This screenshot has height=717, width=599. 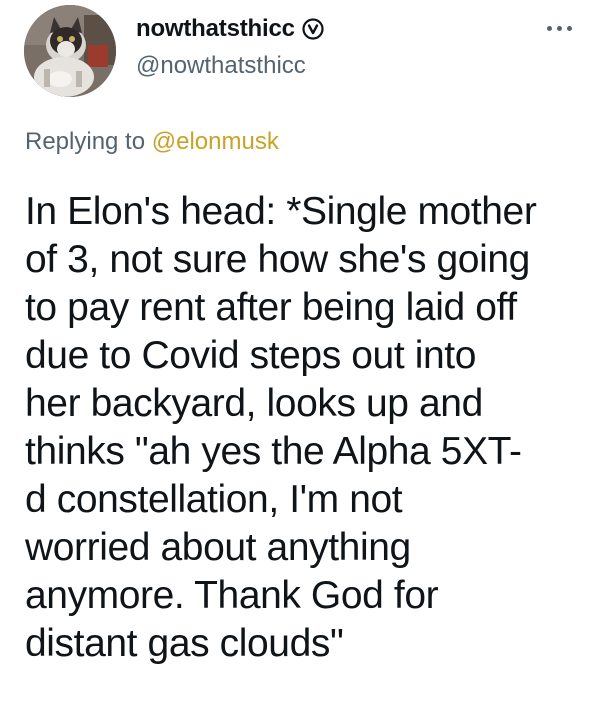 I want to click on more-options-icon, so click(x=549, y=28).